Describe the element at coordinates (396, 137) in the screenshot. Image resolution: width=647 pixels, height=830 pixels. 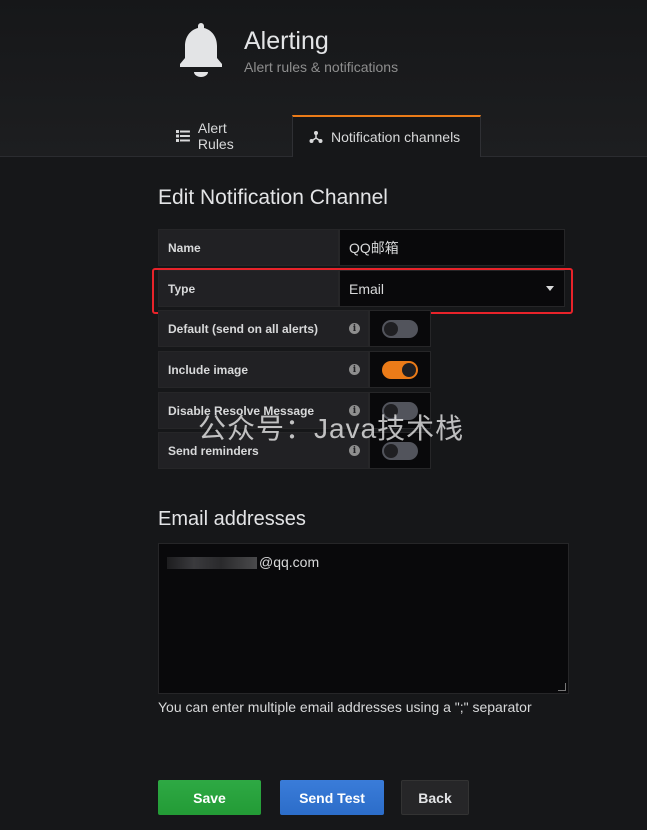
I see `tab-label: Notification channels` at that location.